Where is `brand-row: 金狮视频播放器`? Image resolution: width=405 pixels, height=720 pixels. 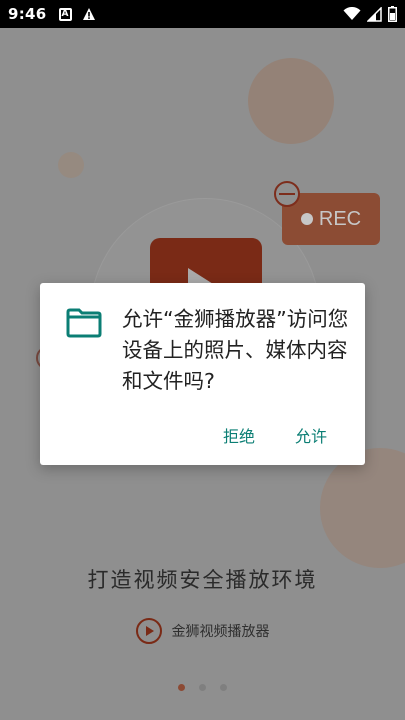
brand-row: 金狮视频播放器 is located at coordinates (202, 631).